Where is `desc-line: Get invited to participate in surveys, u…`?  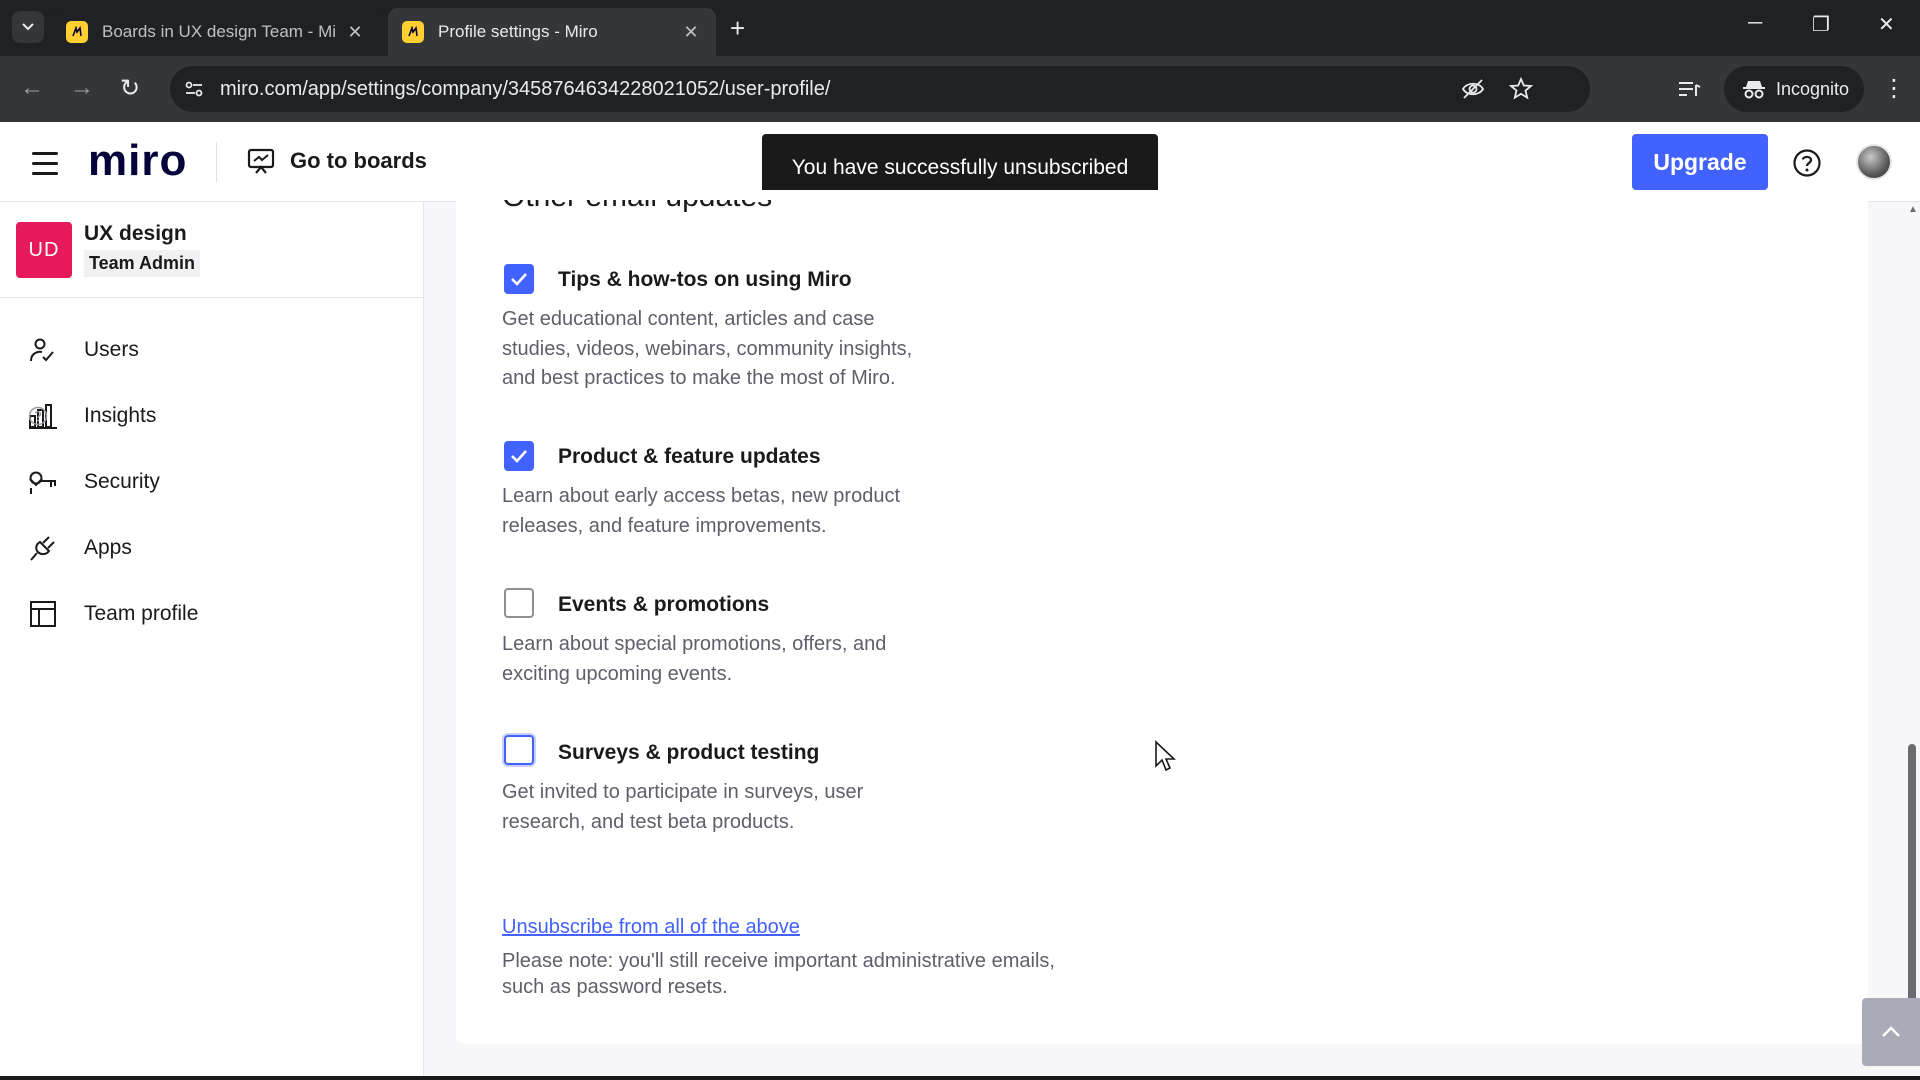
desc-line: Get invited to participate in surveys, u… is located at coordinates (683, 792).